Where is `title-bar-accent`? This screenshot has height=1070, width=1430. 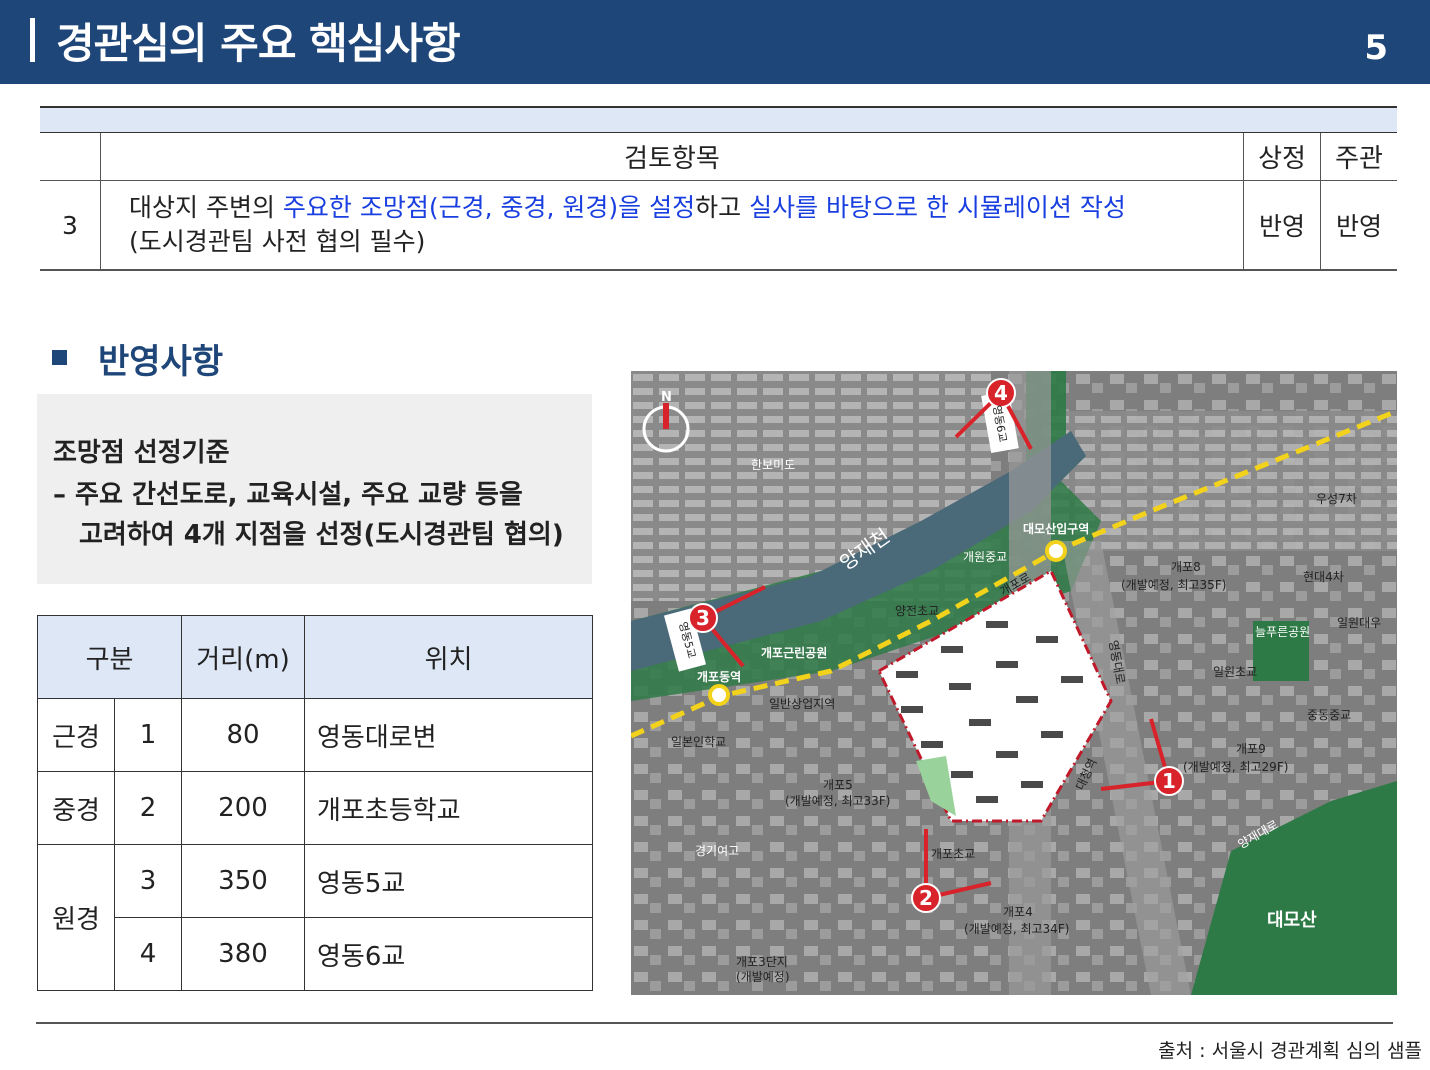
title-bar-accent is located at coordinates (32, 40).